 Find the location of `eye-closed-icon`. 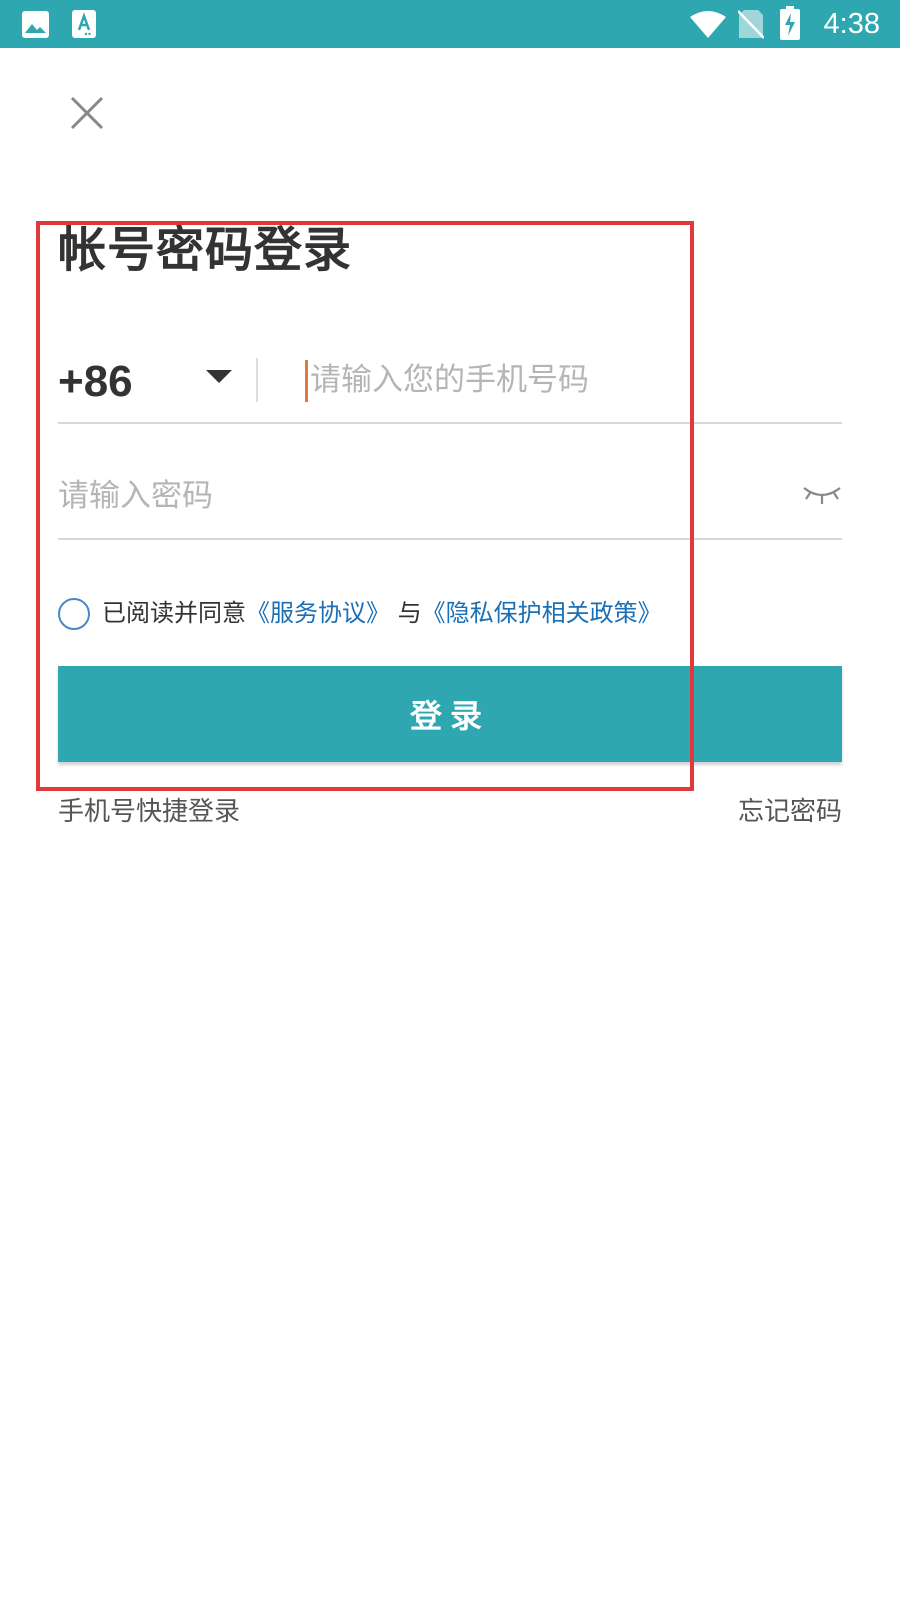

eye-closed-icon is located at coordinates (822, 495).